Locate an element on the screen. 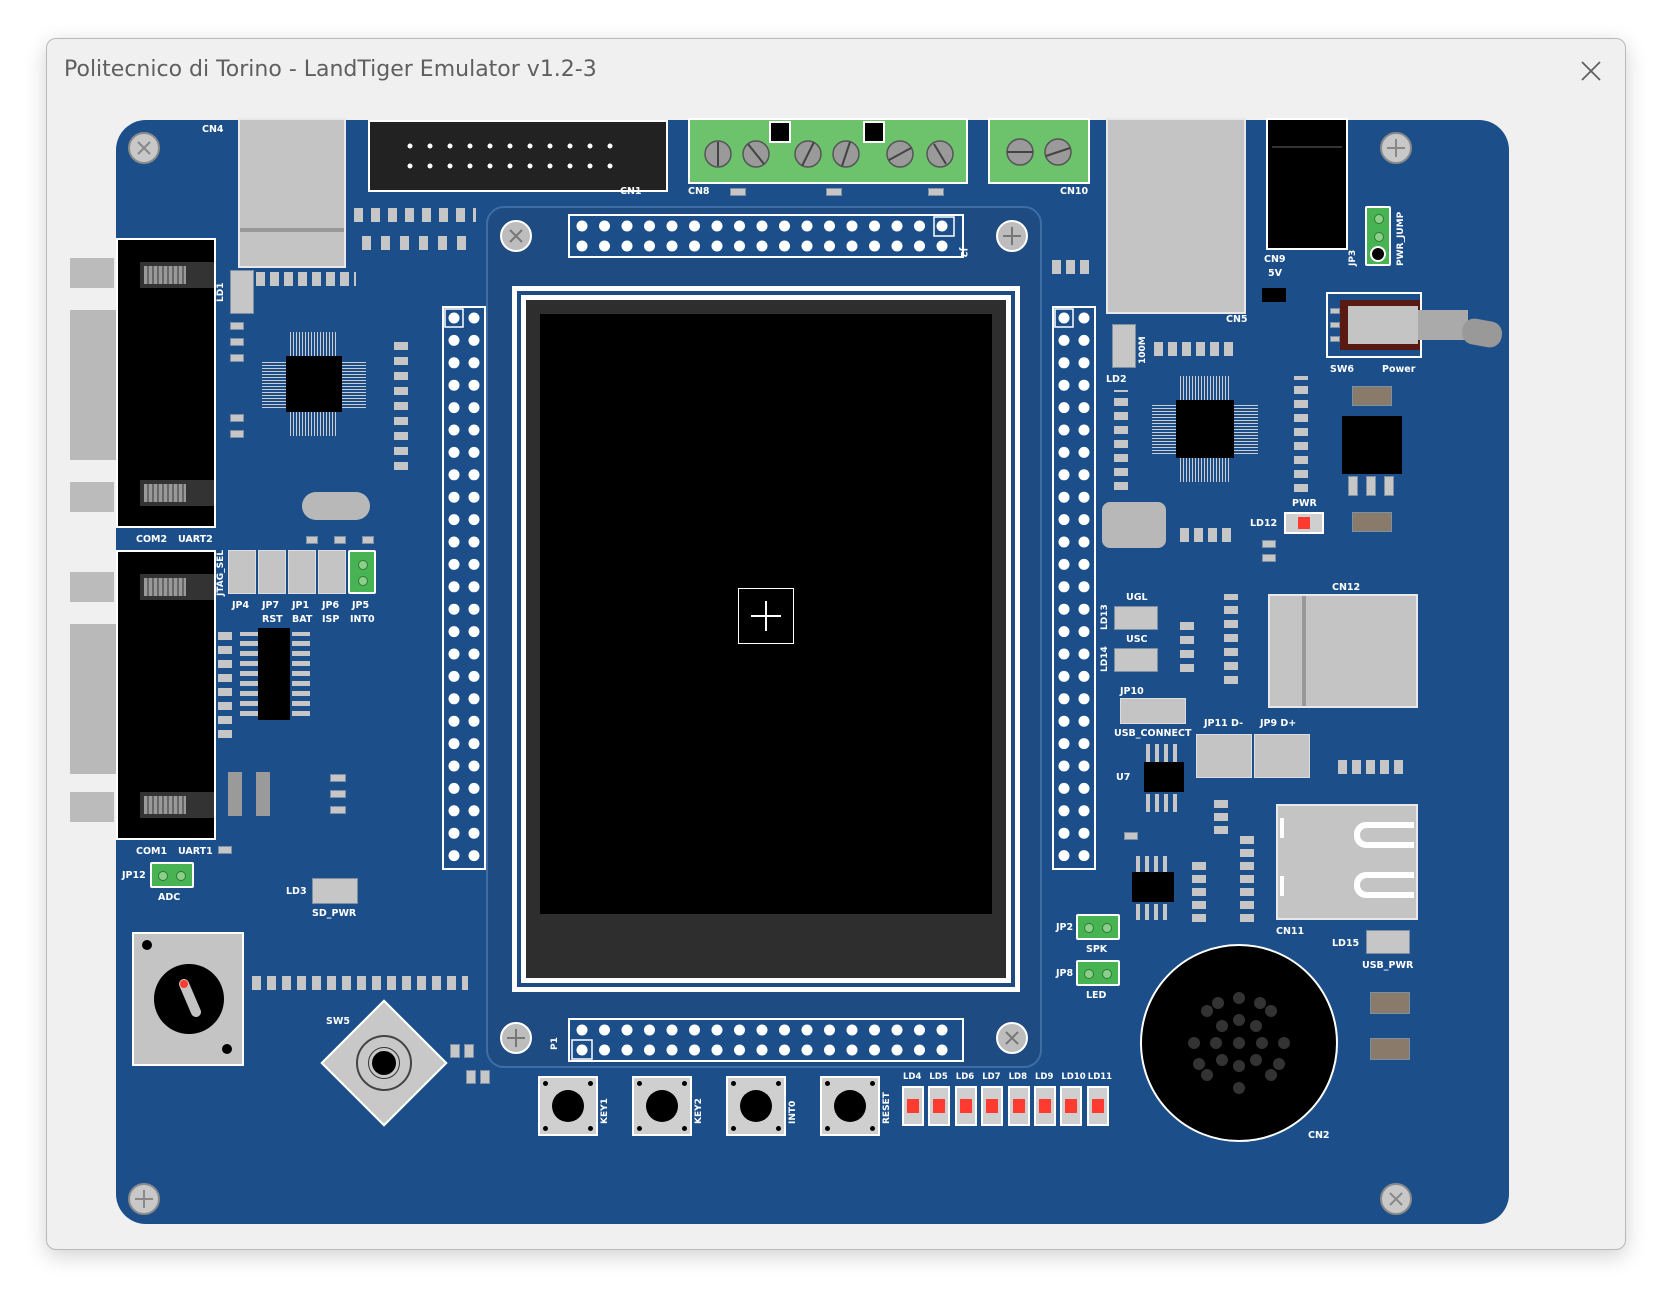 The height and width of the screenshot is (1302, 1670). ld2-label: LD2 is located at coordinates (1116, 379).